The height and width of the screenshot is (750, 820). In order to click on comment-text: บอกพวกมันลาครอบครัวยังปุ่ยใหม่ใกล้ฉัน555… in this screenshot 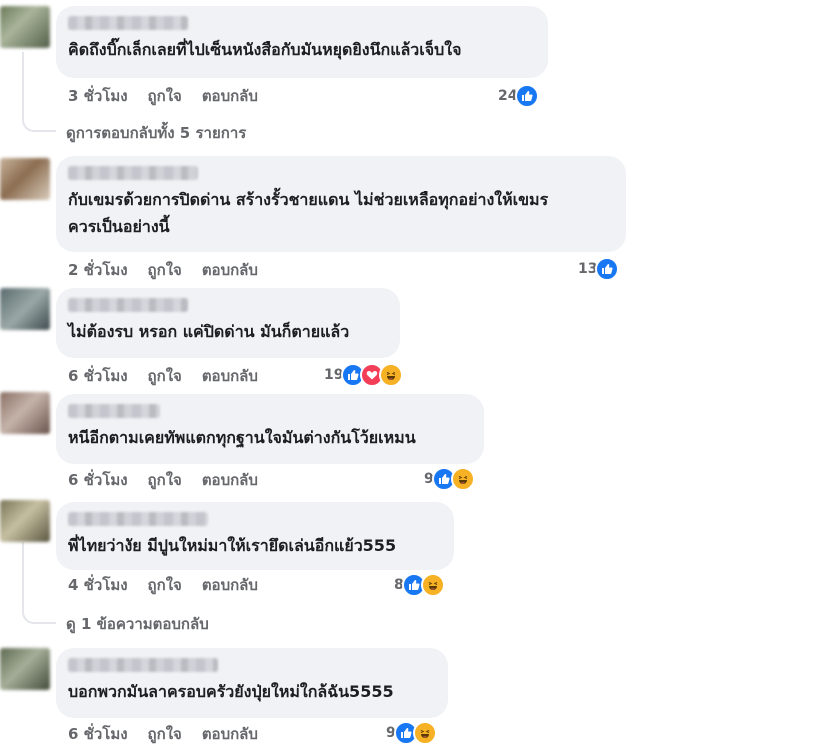, I will do `click(231, 691)`.